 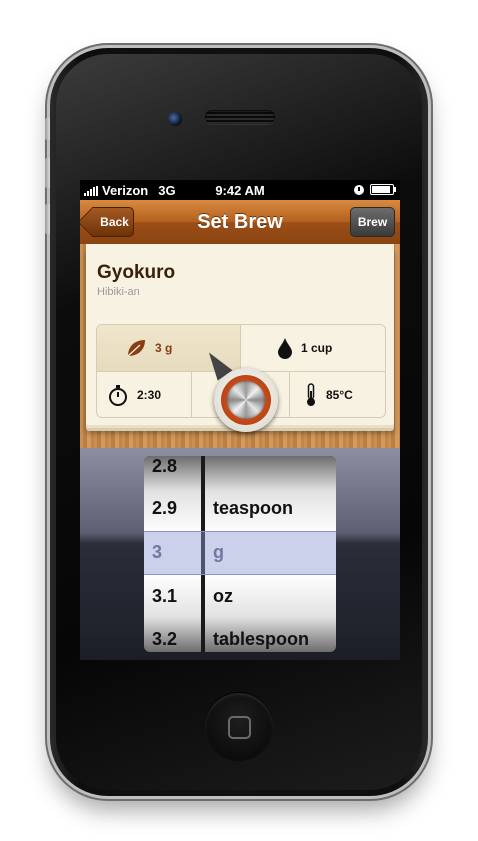 I want to click on brew-button: Brew, so click(x=372, y=222).